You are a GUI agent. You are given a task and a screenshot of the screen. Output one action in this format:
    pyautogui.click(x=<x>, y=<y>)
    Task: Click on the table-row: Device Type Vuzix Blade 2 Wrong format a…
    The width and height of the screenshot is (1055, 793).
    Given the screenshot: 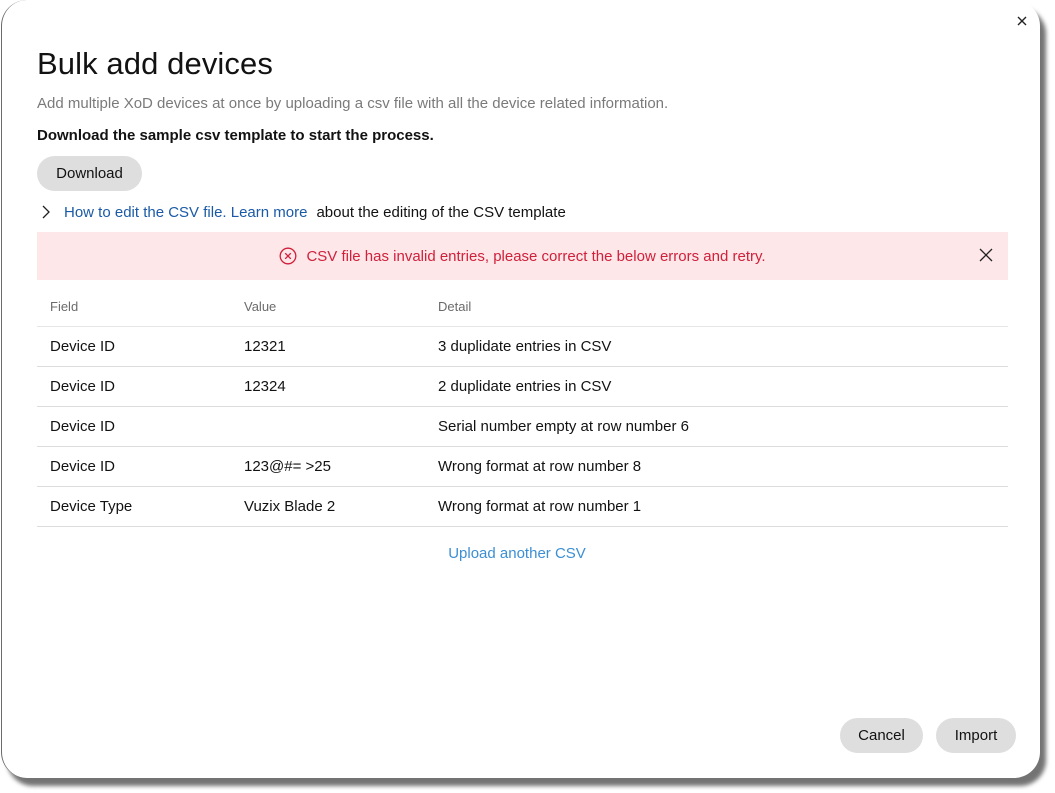 What is the action you would take?
    pyautogui.click(x=522, y=506)
    